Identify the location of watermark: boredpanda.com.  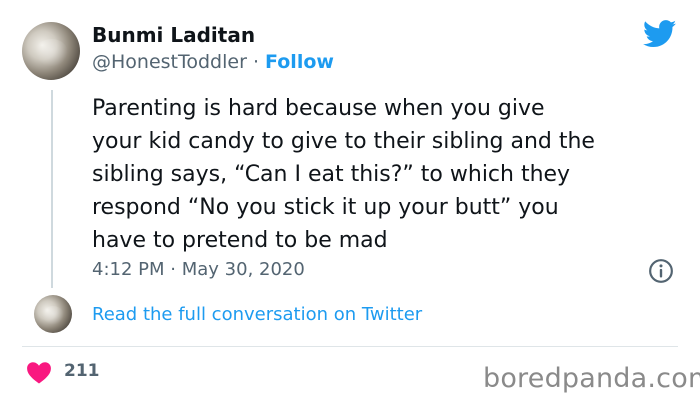
(591, 378).